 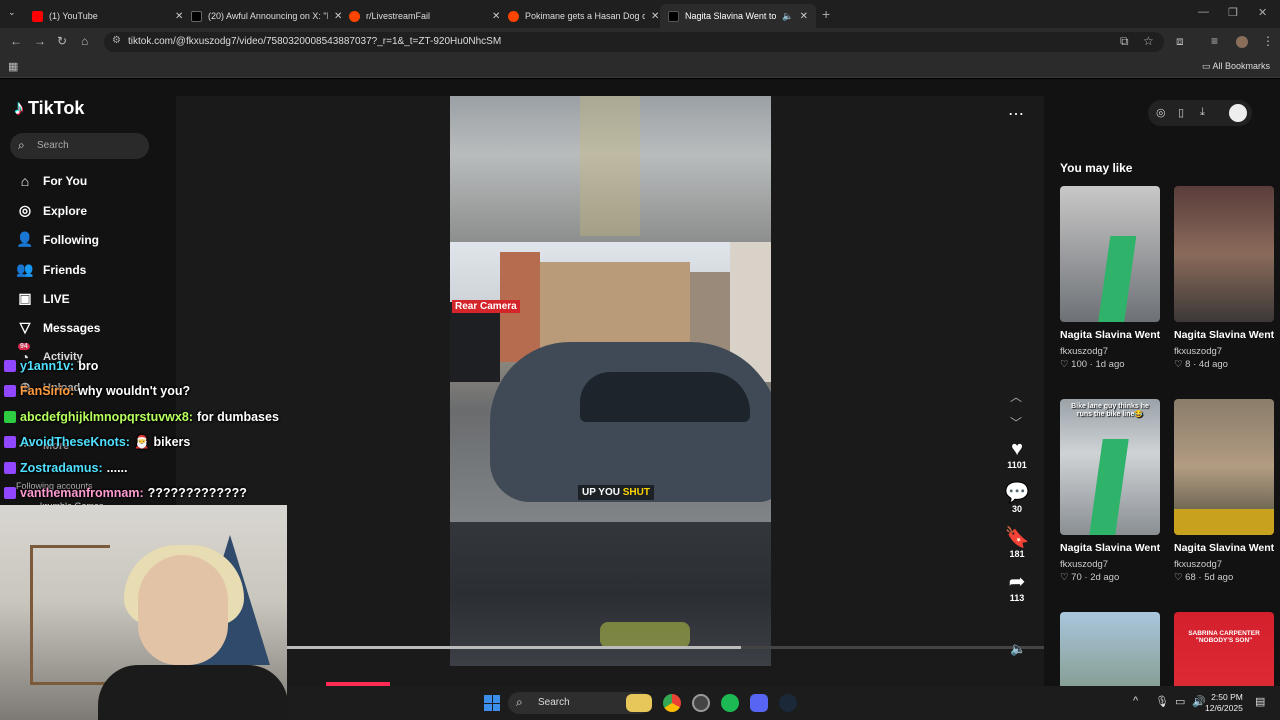 I want to click on volume-icon: 🔈, so click(x=1018, y=649).